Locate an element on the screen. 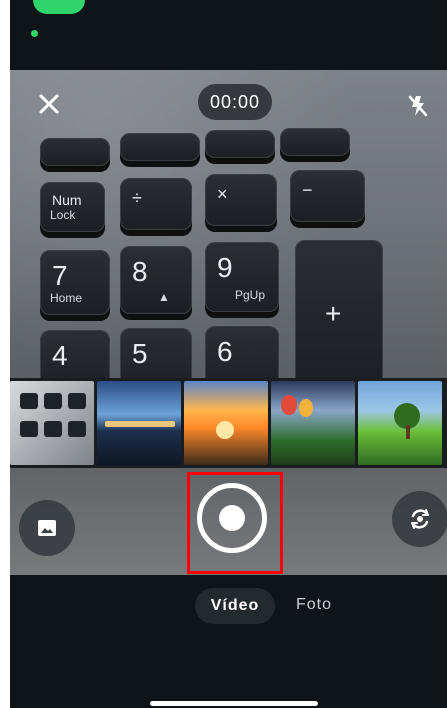  close-button is located at coordinates (49, 104).